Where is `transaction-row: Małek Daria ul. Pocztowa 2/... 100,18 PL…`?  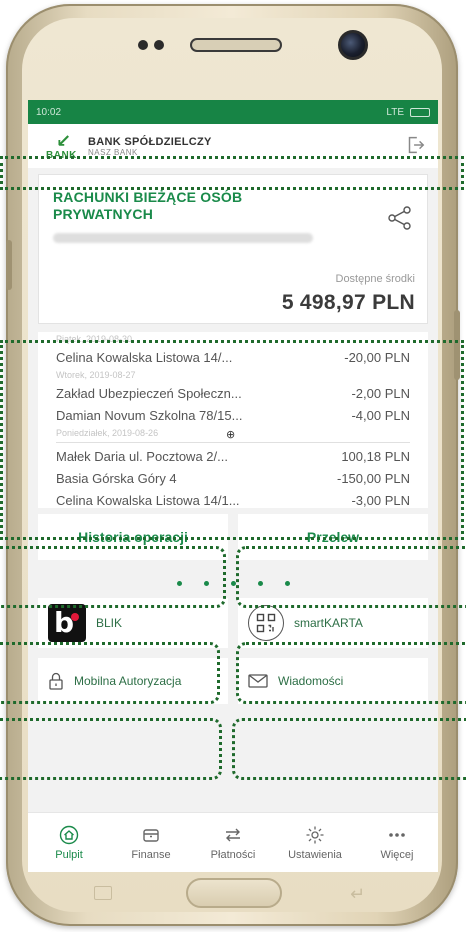
transaction-row: Małek Daria ul. Pocztowa 2/... 100,18 PL… is located at coordinates (233, 456).